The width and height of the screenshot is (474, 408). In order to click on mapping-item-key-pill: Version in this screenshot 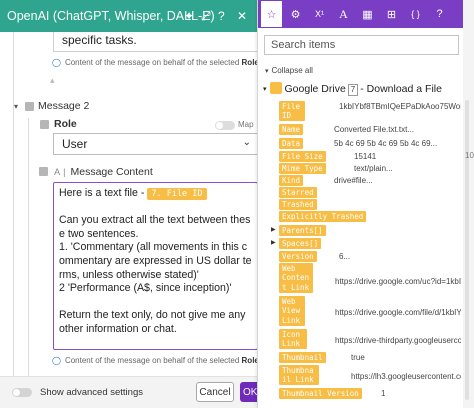, I will do `click(298, 256)`.